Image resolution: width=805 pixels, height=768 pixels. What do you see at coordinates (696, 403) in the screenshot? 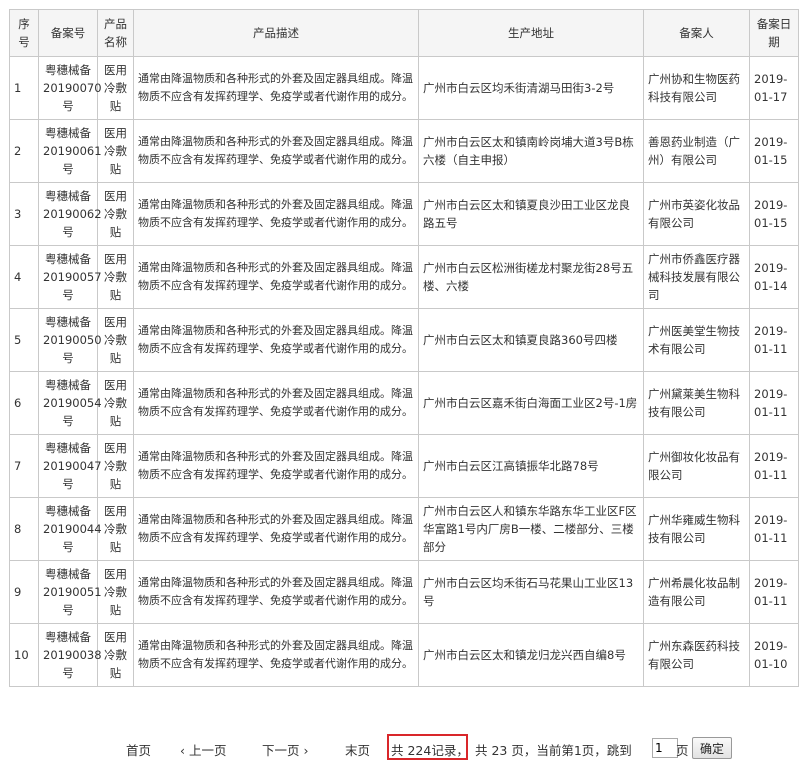
I see `cell-filer: 广州黛莱美生物科技有限公司` at bounding box center [696, 403].